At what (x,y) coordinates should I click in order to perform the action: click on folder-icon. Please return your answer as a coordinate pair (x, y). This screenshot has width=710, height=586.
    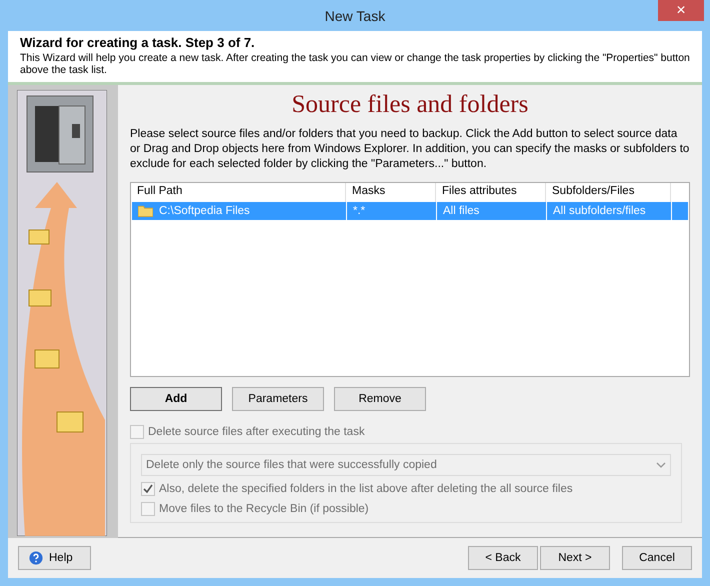
    Looking at the image, I should click on (145, 211).